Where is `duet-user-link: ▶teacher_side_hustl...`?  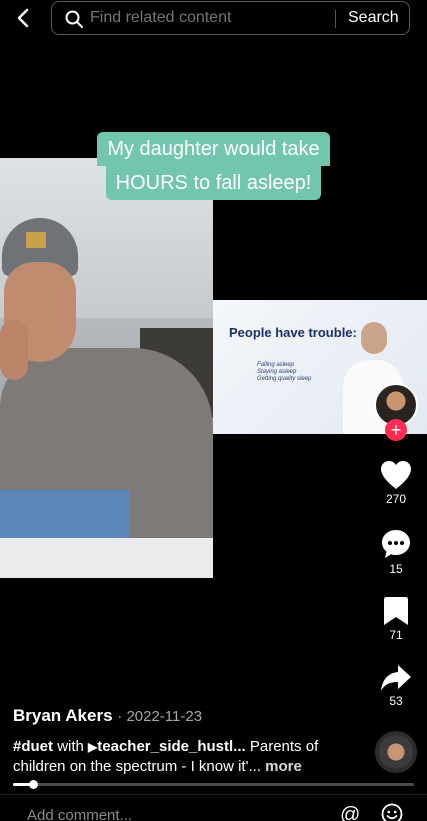
duet-user-link: ▶teacher_side_hustl... is located at coordinates (169, 746).